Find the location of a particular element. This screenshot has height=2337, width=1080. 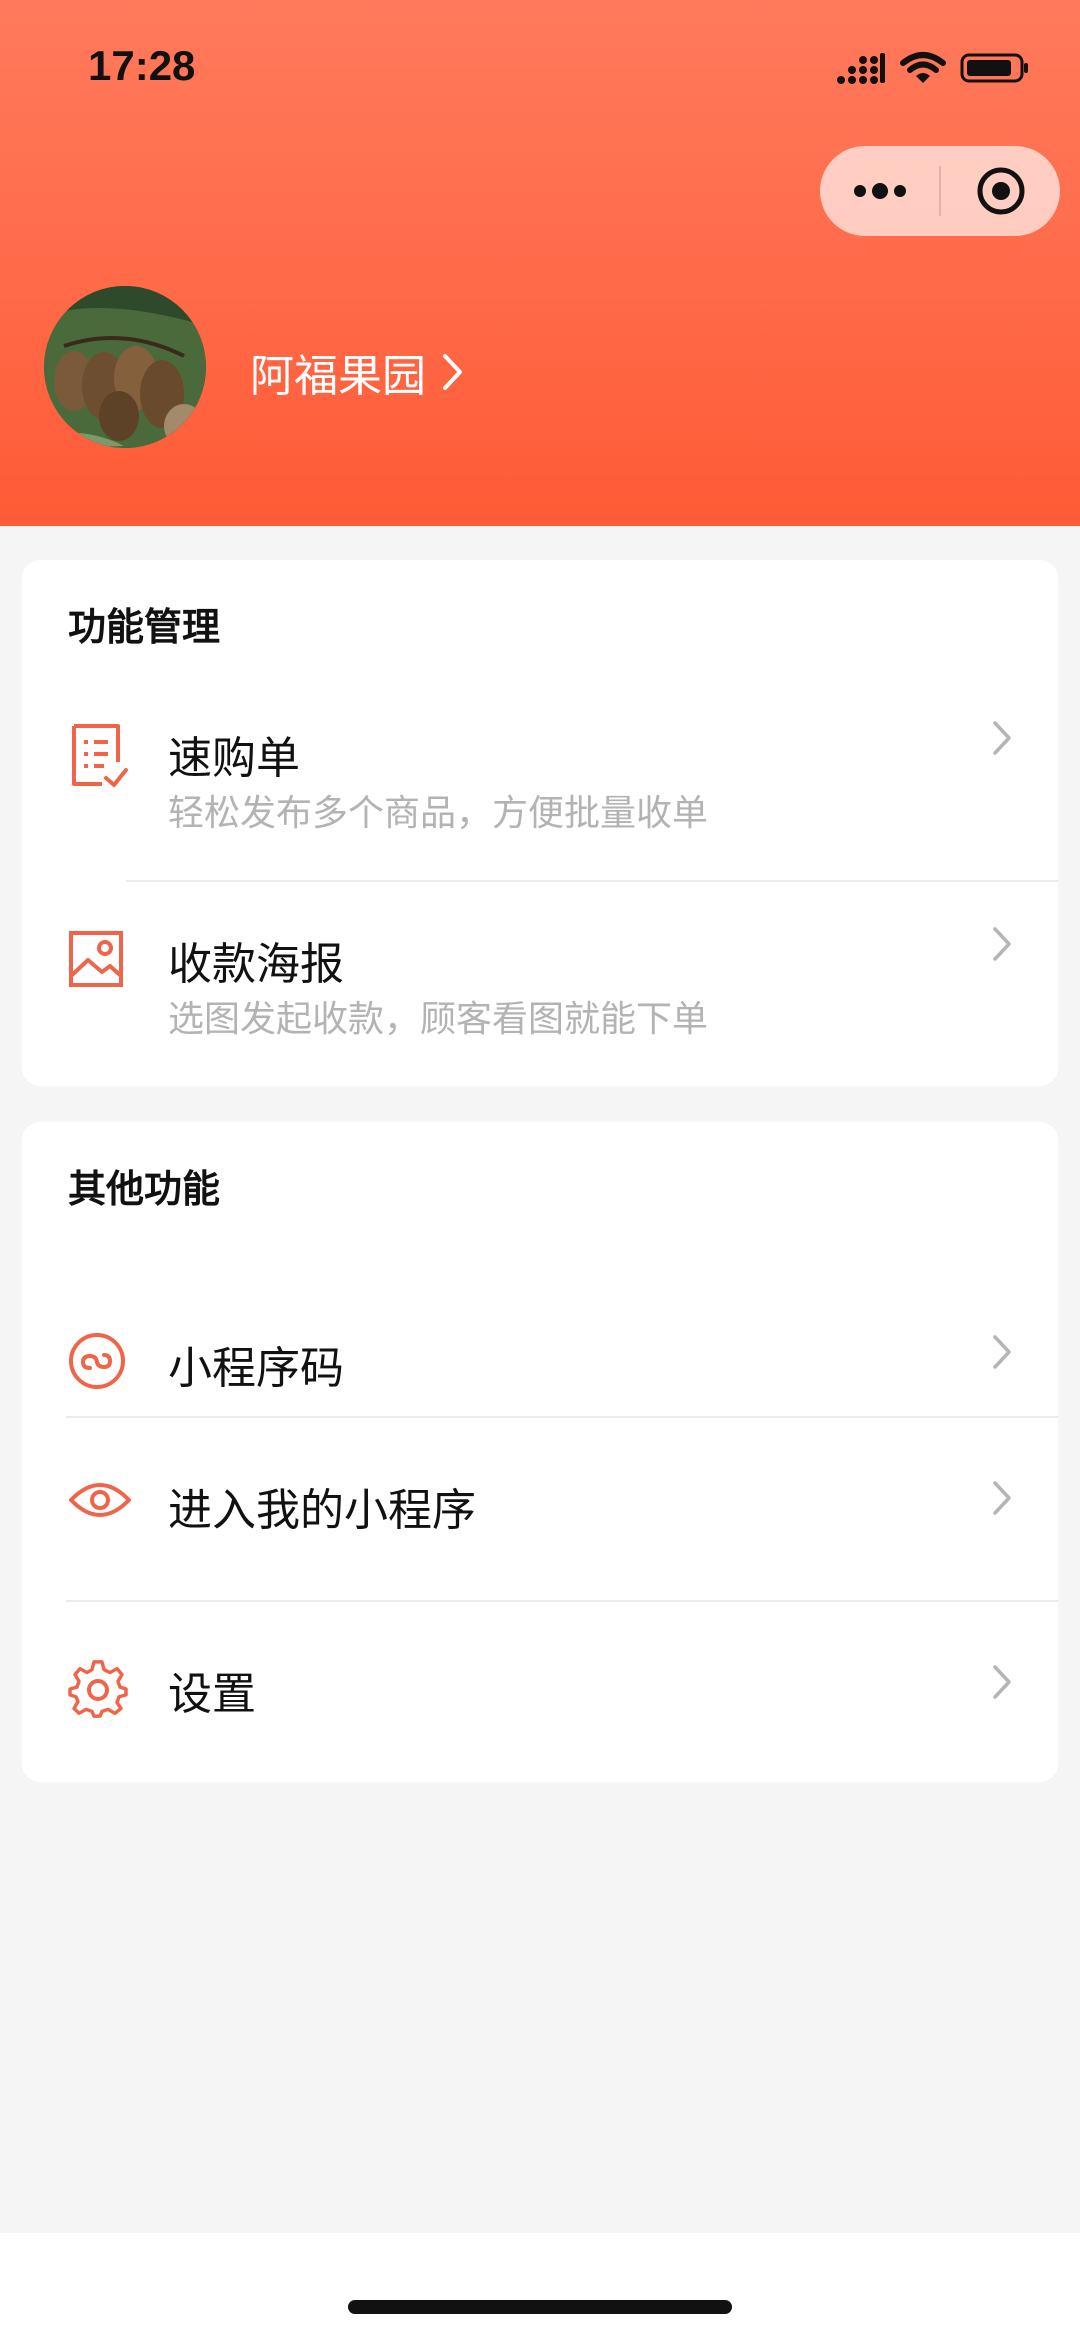

home-indicator-area is located at coordinates (540, 2285).